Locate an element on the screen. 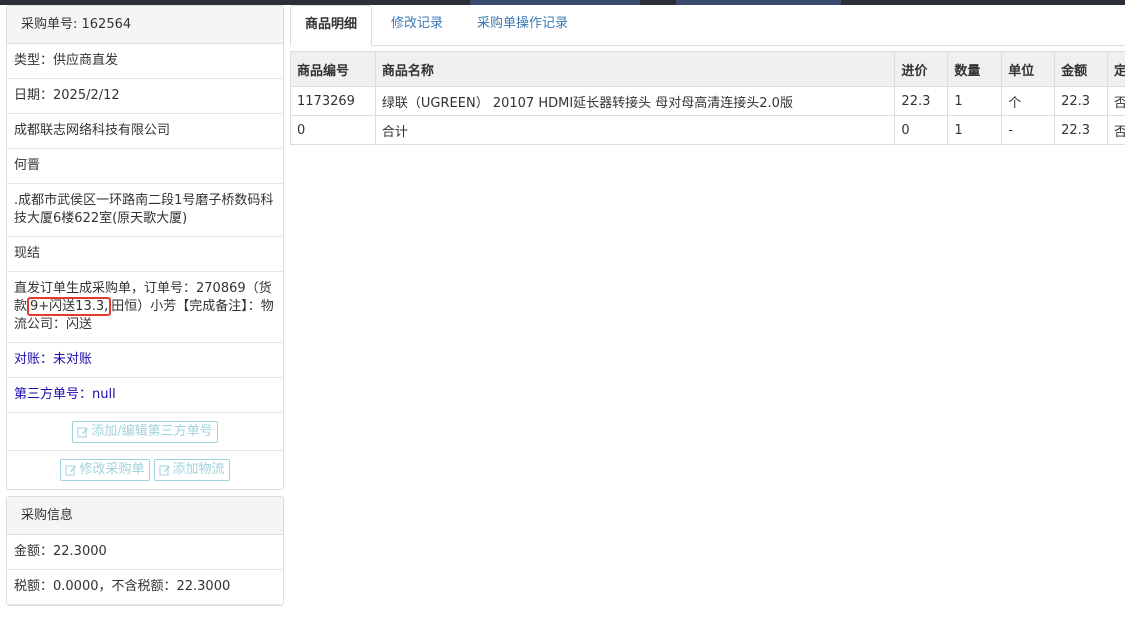 The height and width of the screenshot is (618, 1125). purchase-info-panel: 采购信息 金额：22.3000 税额：0.0000，不含税额：22.3000 is located at coordinates (145, 551).